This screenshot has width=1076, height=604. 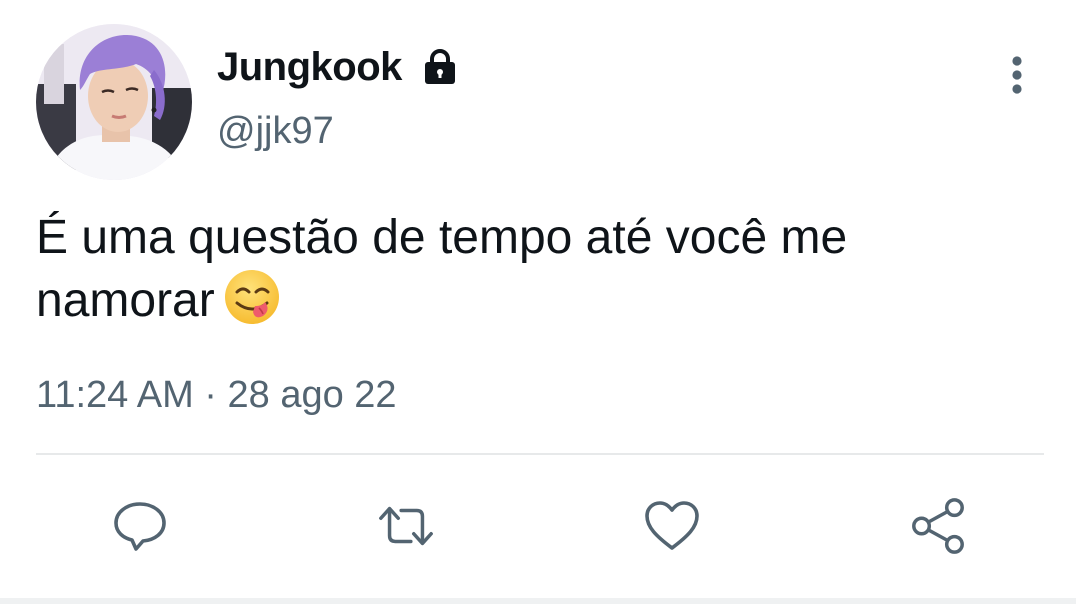 I want to click on divider, so click(x=540, y=454).